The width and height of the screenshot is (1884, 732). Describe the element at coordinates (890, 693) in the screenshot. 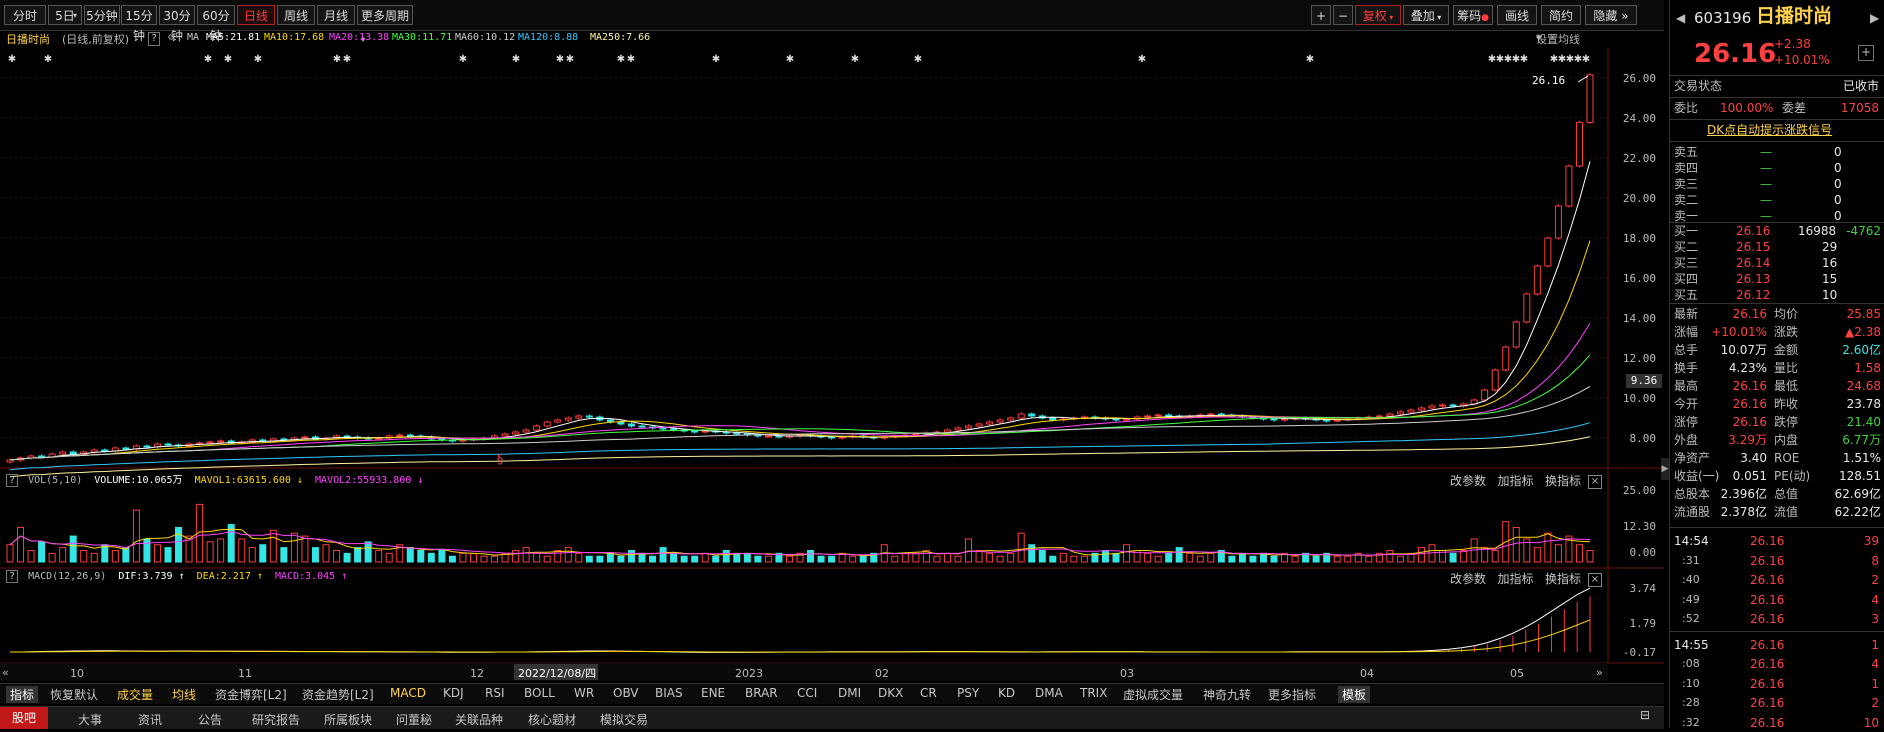

I see `tab-dkx: DKX` at that location.